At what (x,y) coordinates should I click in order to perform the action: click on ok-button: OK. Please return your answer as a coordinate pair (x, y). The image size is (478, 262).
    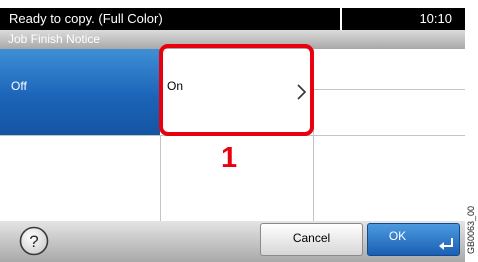
    Looking at the image, I should click on (413, 239).